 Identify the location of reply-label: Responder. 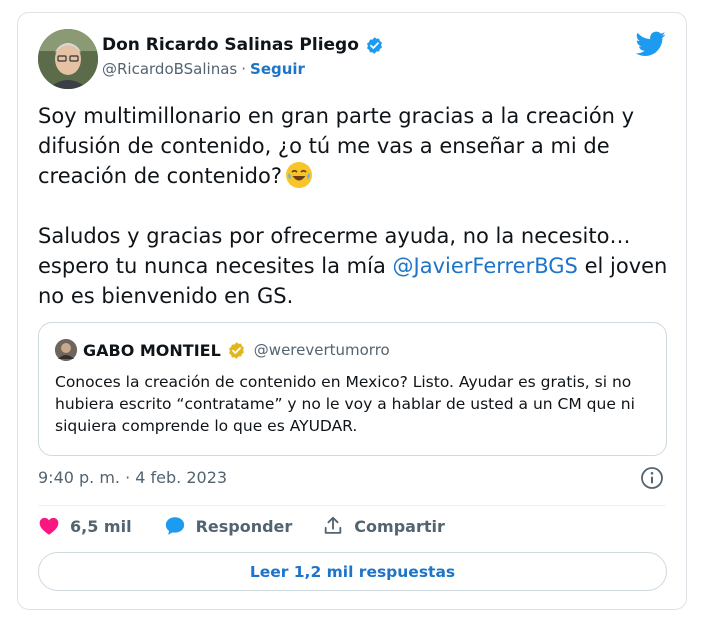
(244, 526).